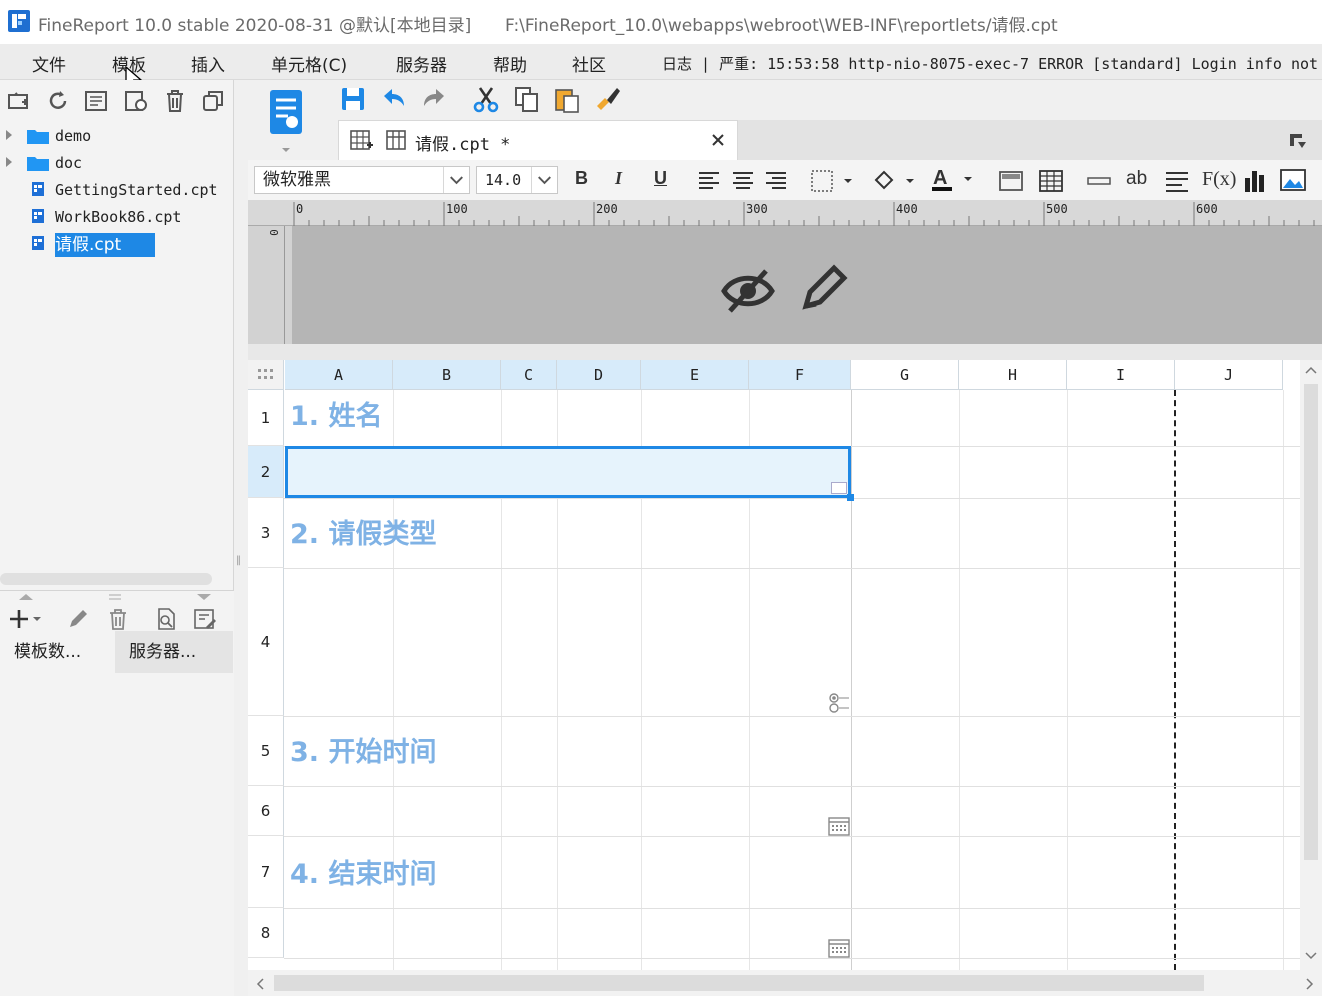 This screenshot has height=996, width=1322. What do you see at coordinates (205, 619) in the screenshot?
I see `edit-dataset-icon` at bounding box center [205, 619].